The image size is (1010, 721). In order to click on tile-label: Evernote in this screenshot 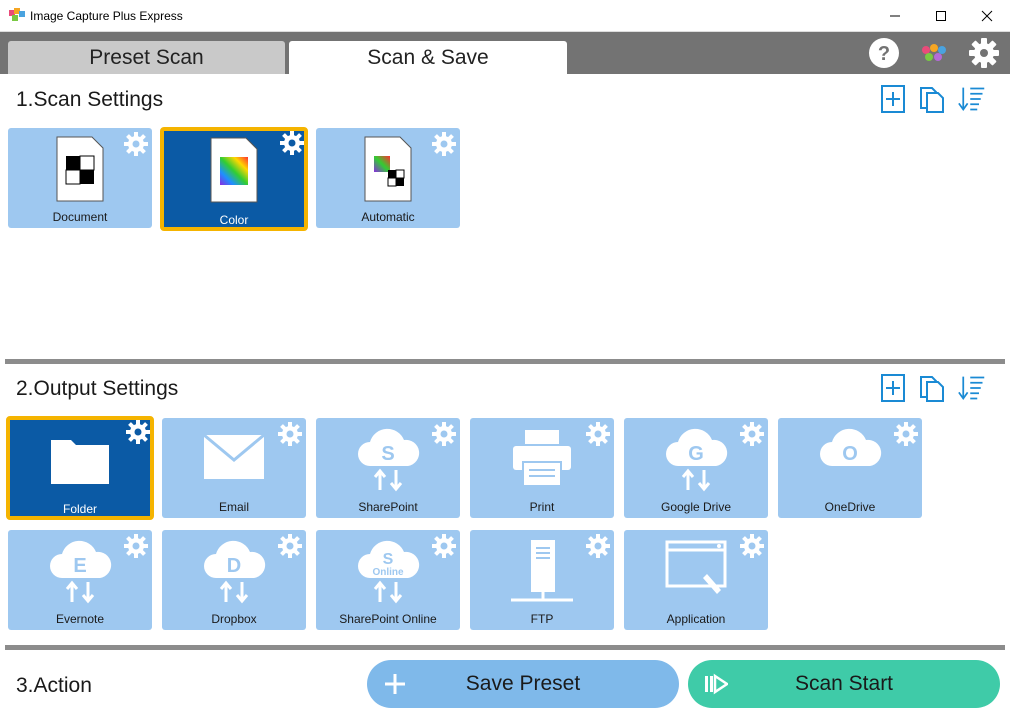, I will do `click(80, 619)`.